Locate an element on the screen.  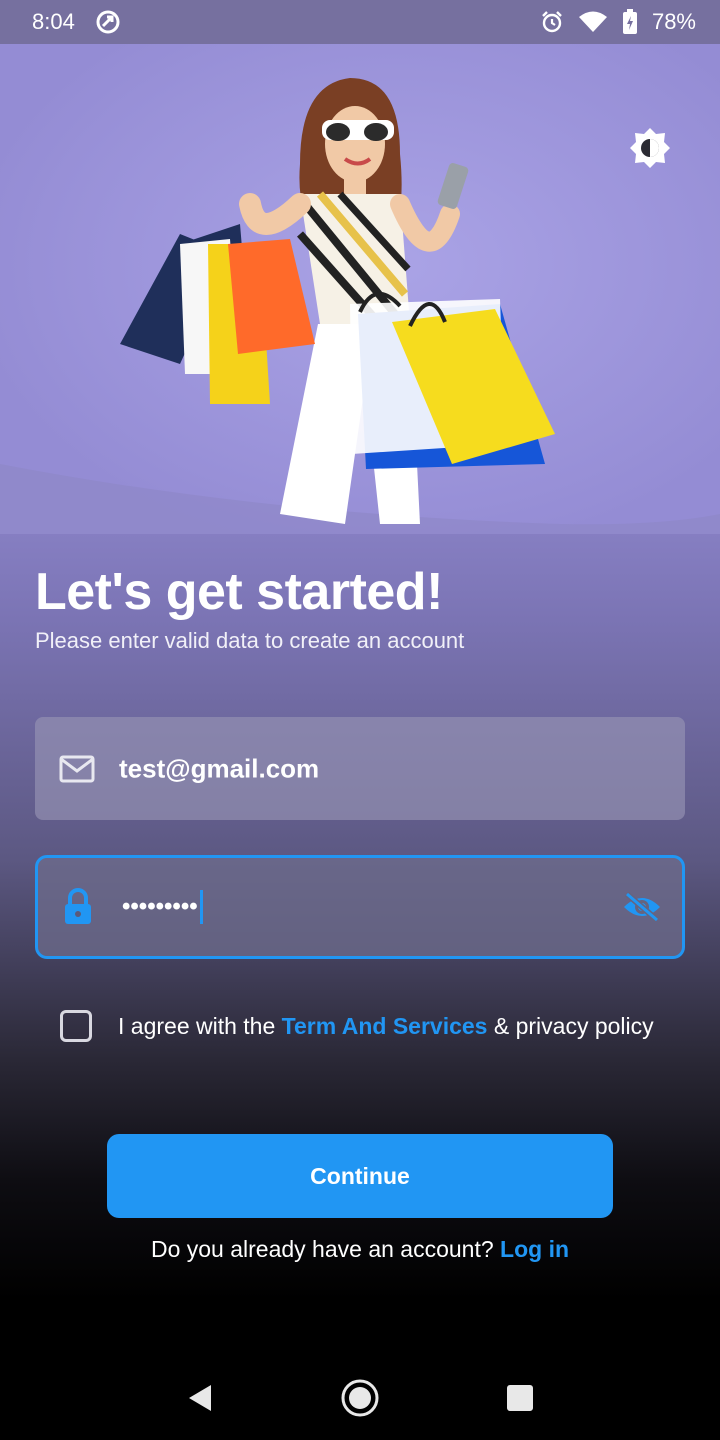
recents-button is located at coordinates (520, 1398).